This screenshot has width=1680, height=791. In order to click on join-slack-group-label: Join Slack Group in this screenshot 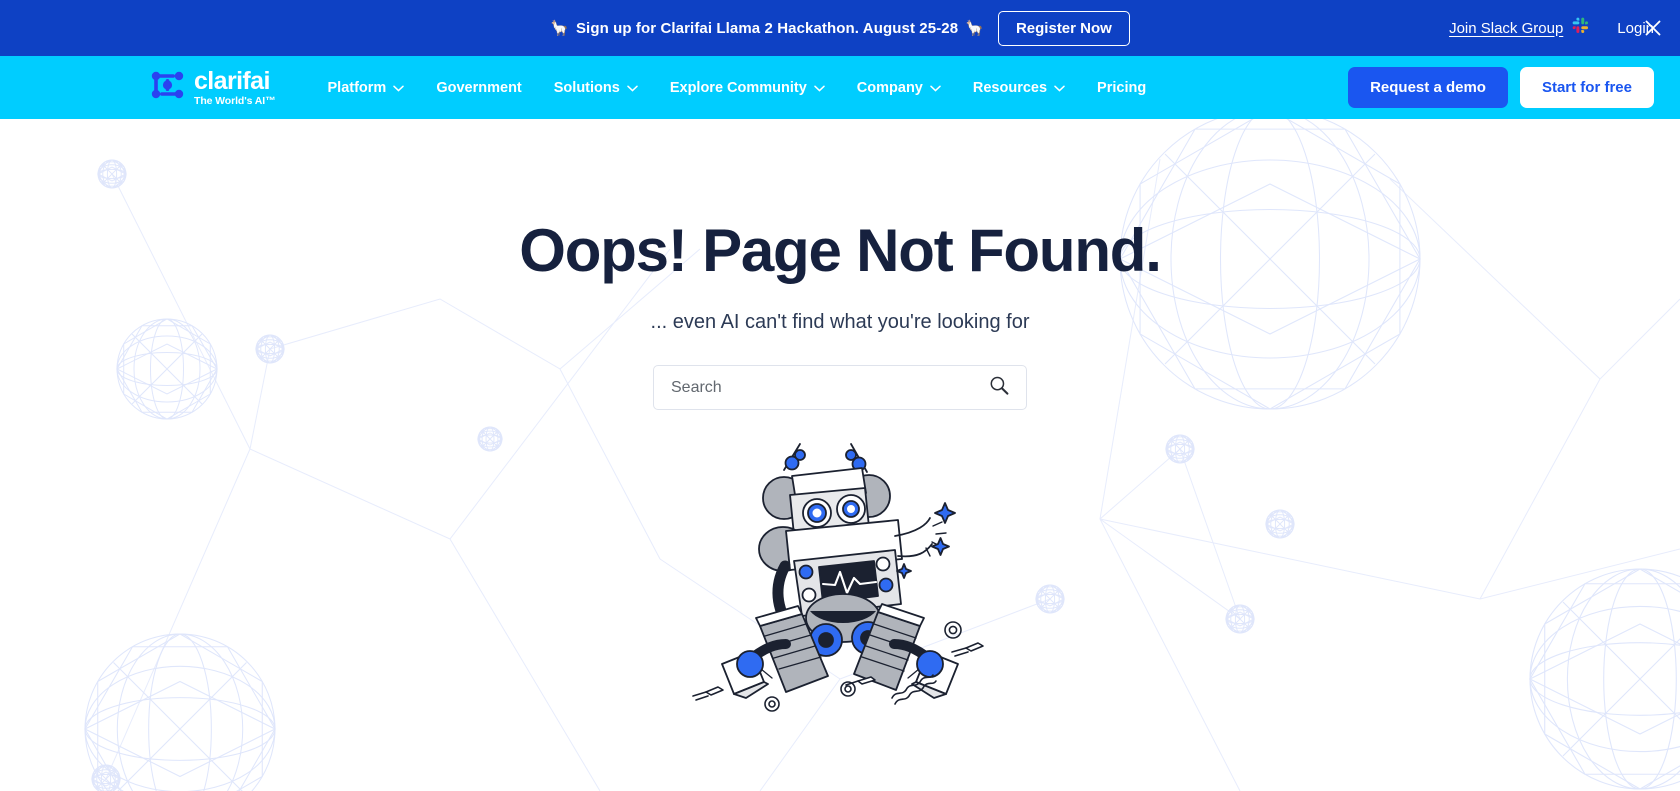, I will do `click(1506, 28)`.